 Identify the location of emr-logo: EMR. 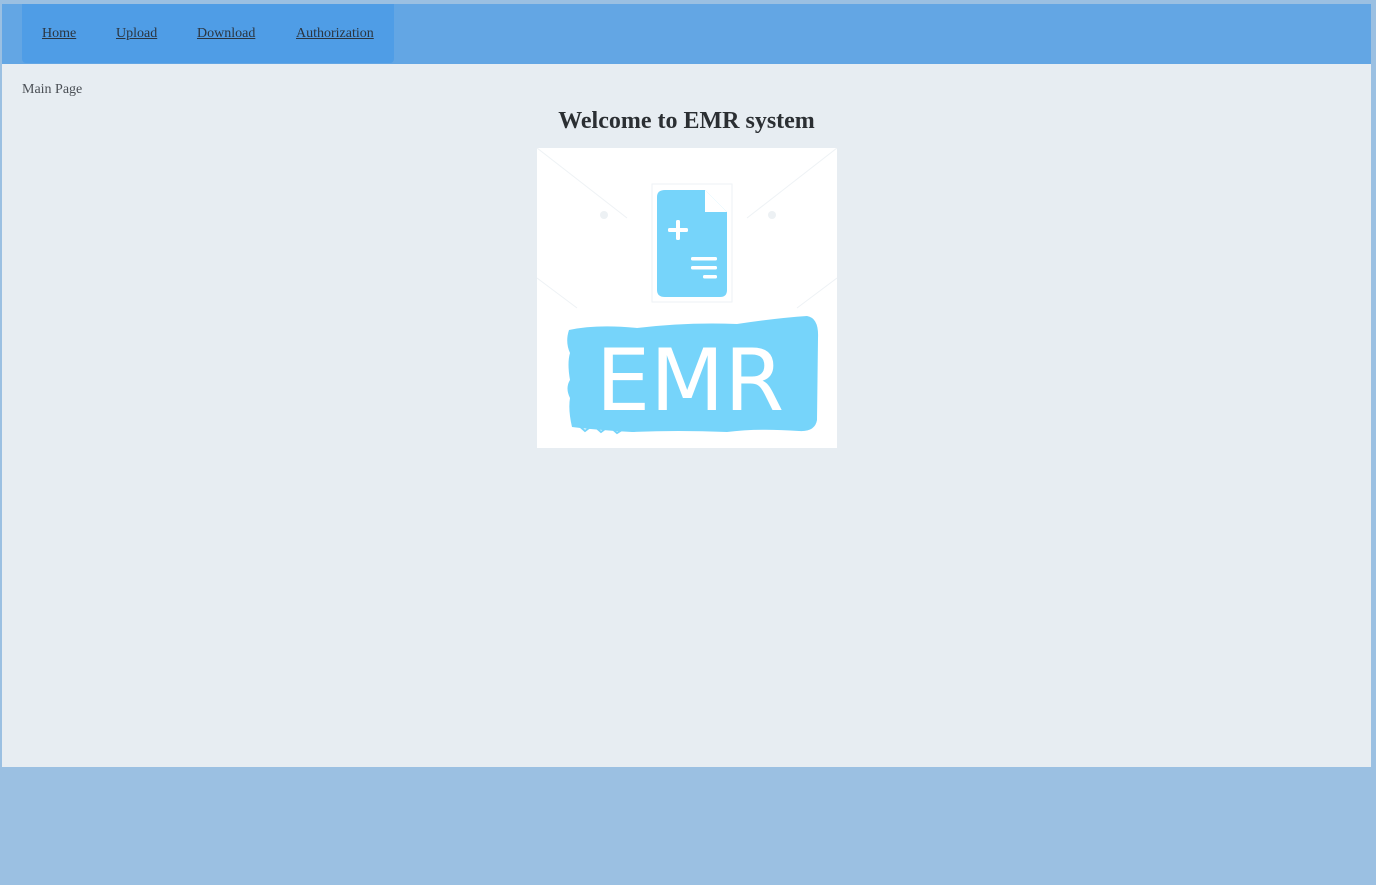
(687, 298).